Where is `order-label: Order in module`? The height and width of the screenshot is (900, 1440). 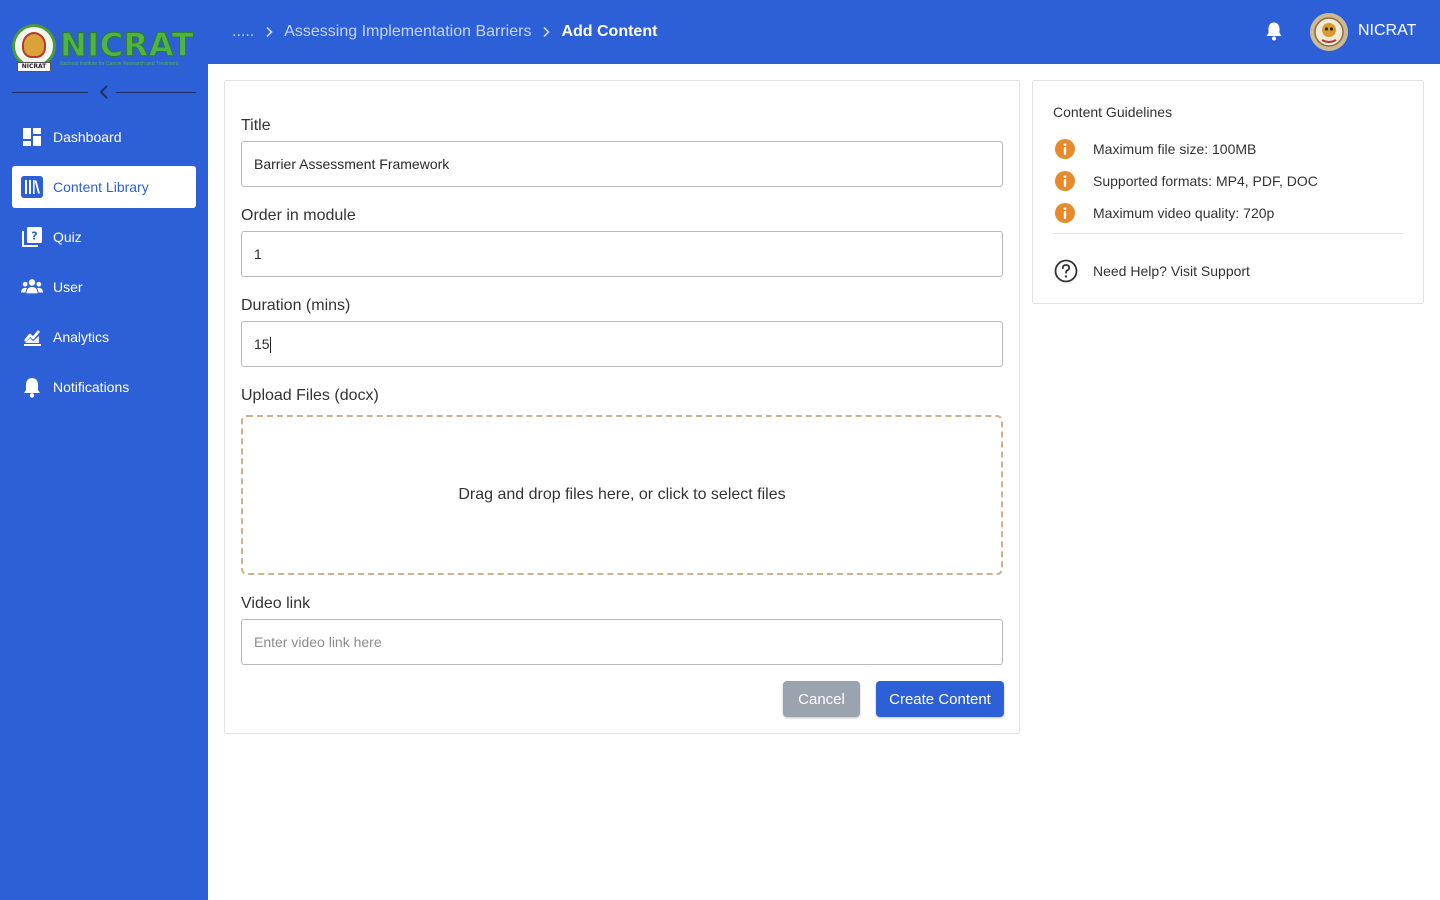
order-label: Order in module is located at coordinates (298, 215).